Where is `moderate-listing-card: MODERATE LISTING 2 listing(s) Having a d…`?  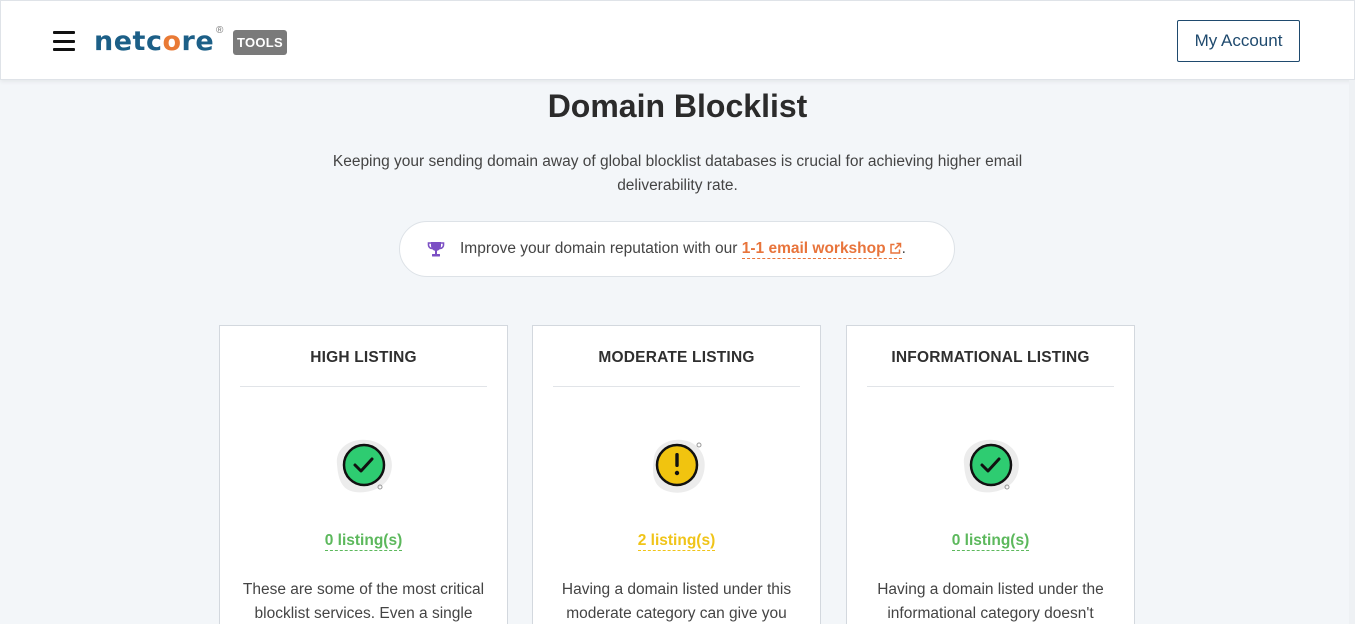
moderate-listing-card: MODERATE LISTING 2 listing(s) Having a d… is located at coordinates (676, 474).